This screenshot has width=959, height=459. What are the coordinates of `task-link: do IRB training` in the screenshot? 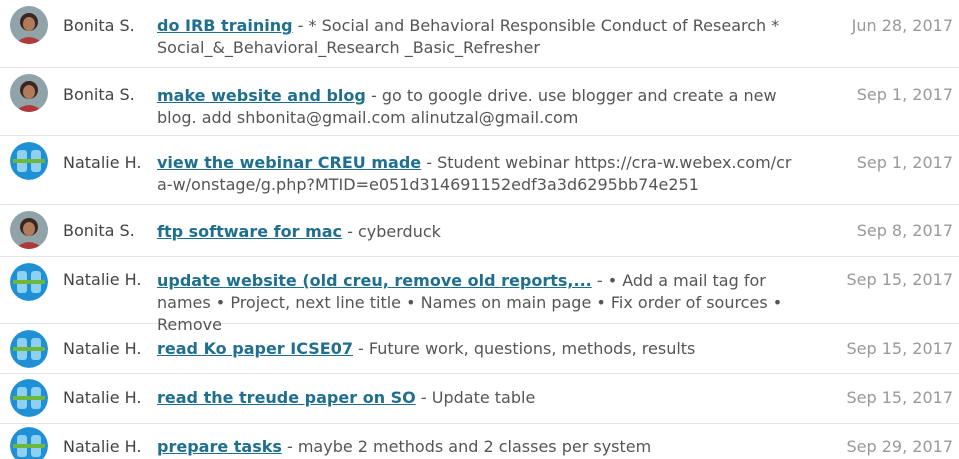 It's located at (225, 25).